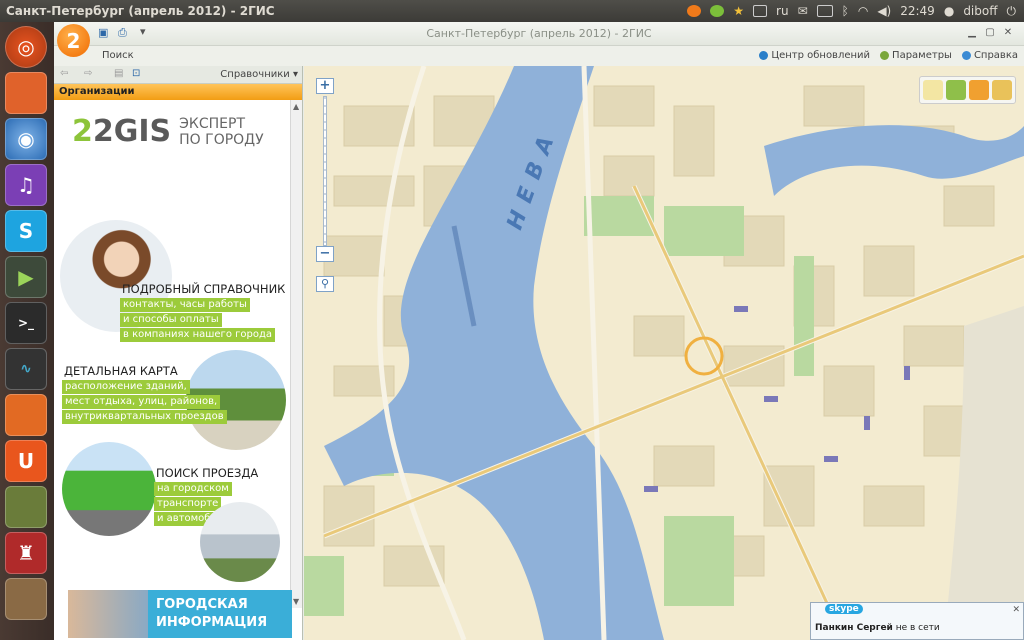 The width and height of the screenshot is (1024, 640). I want to click on list-icon: ▤, so click(118, 73).